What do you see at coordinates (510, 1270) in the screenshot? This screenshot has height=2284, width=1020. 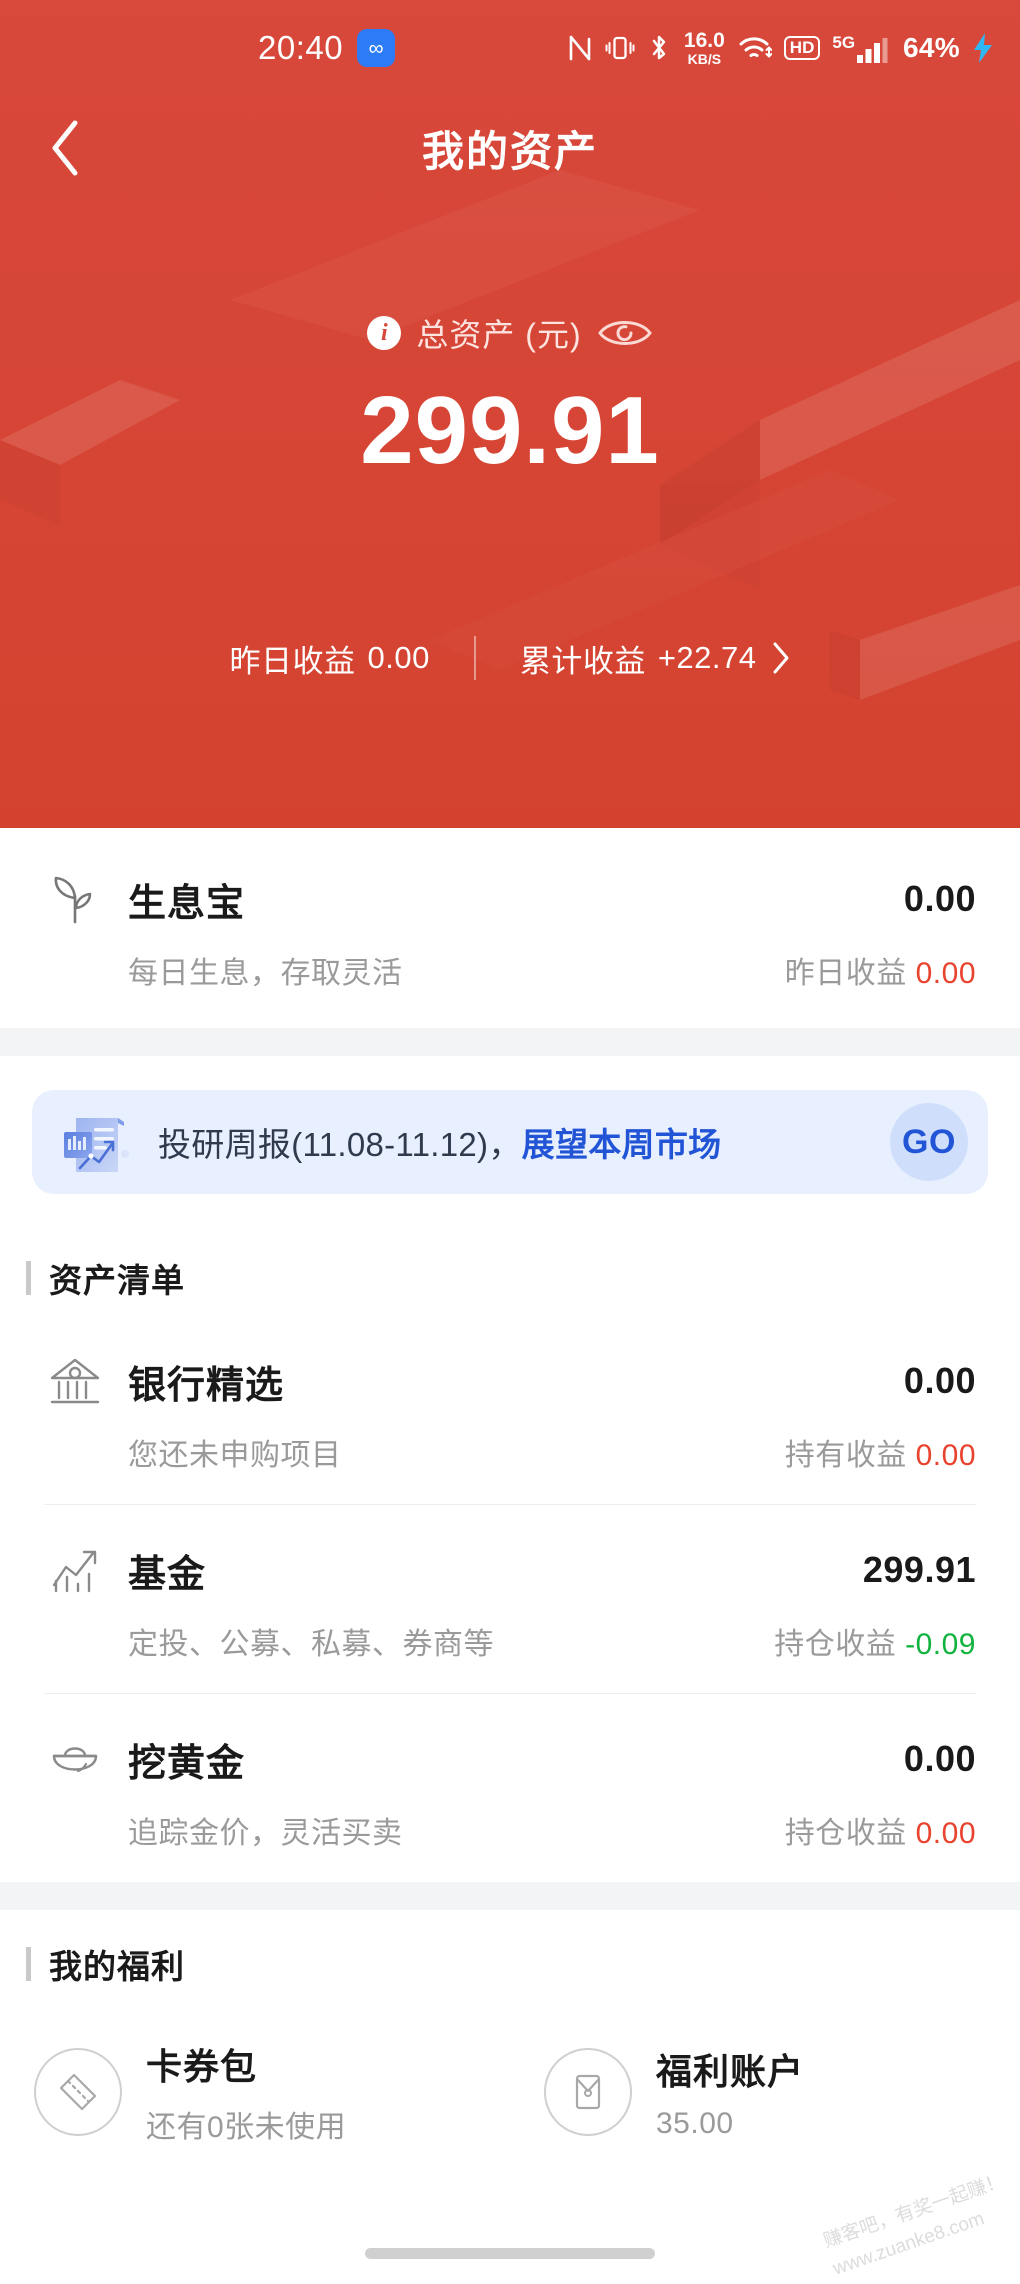 I see `asset-list-section-header: 资产清单` at bounding box center [510, 1270].